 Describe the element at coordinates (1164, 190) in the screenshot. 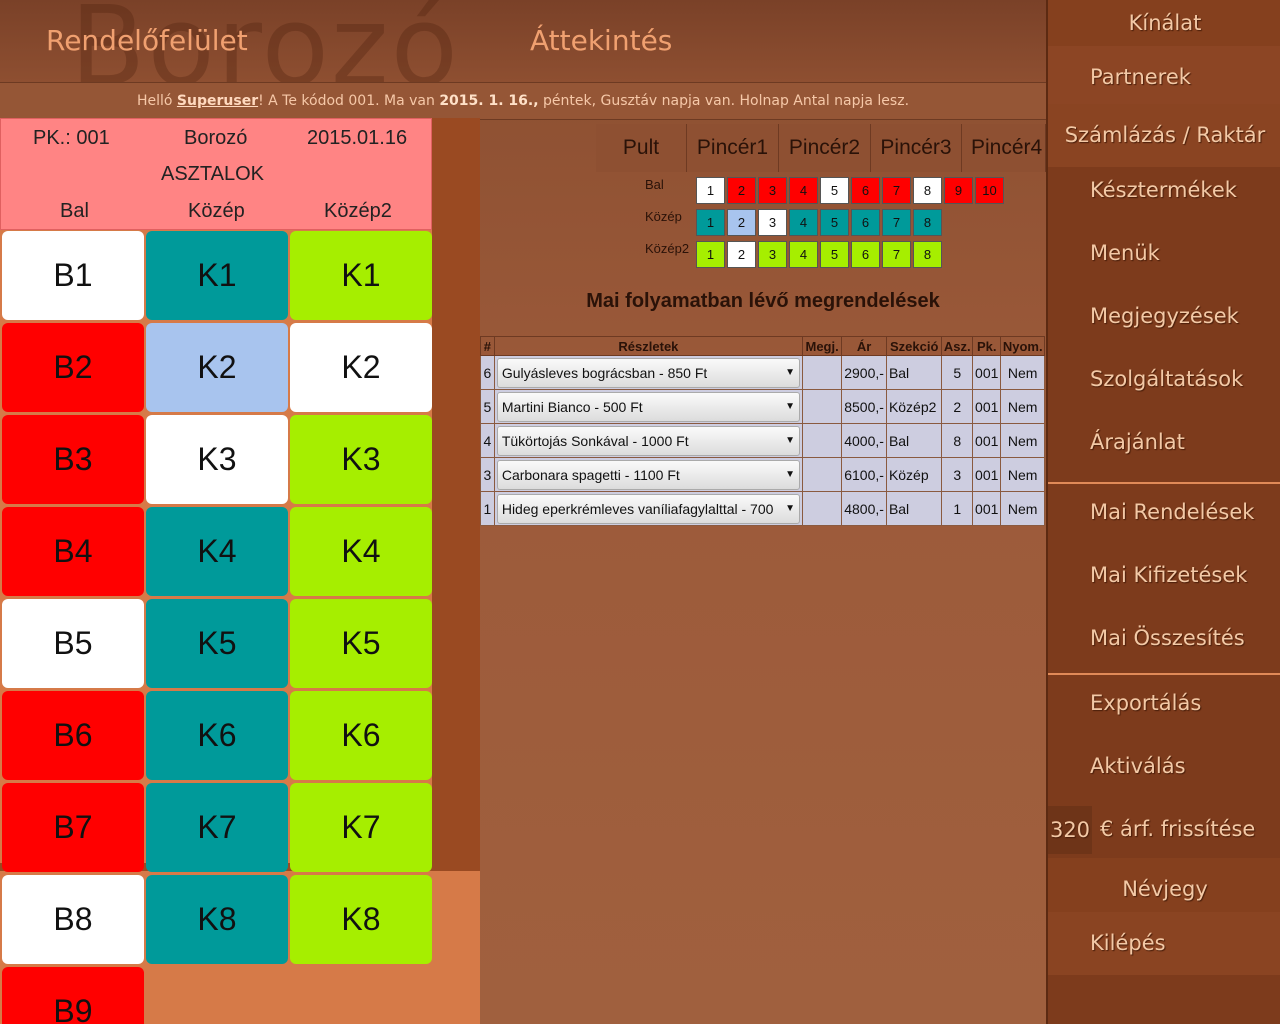

I see `sidebar-item-kesztermekek: Késztermékek` at that location.